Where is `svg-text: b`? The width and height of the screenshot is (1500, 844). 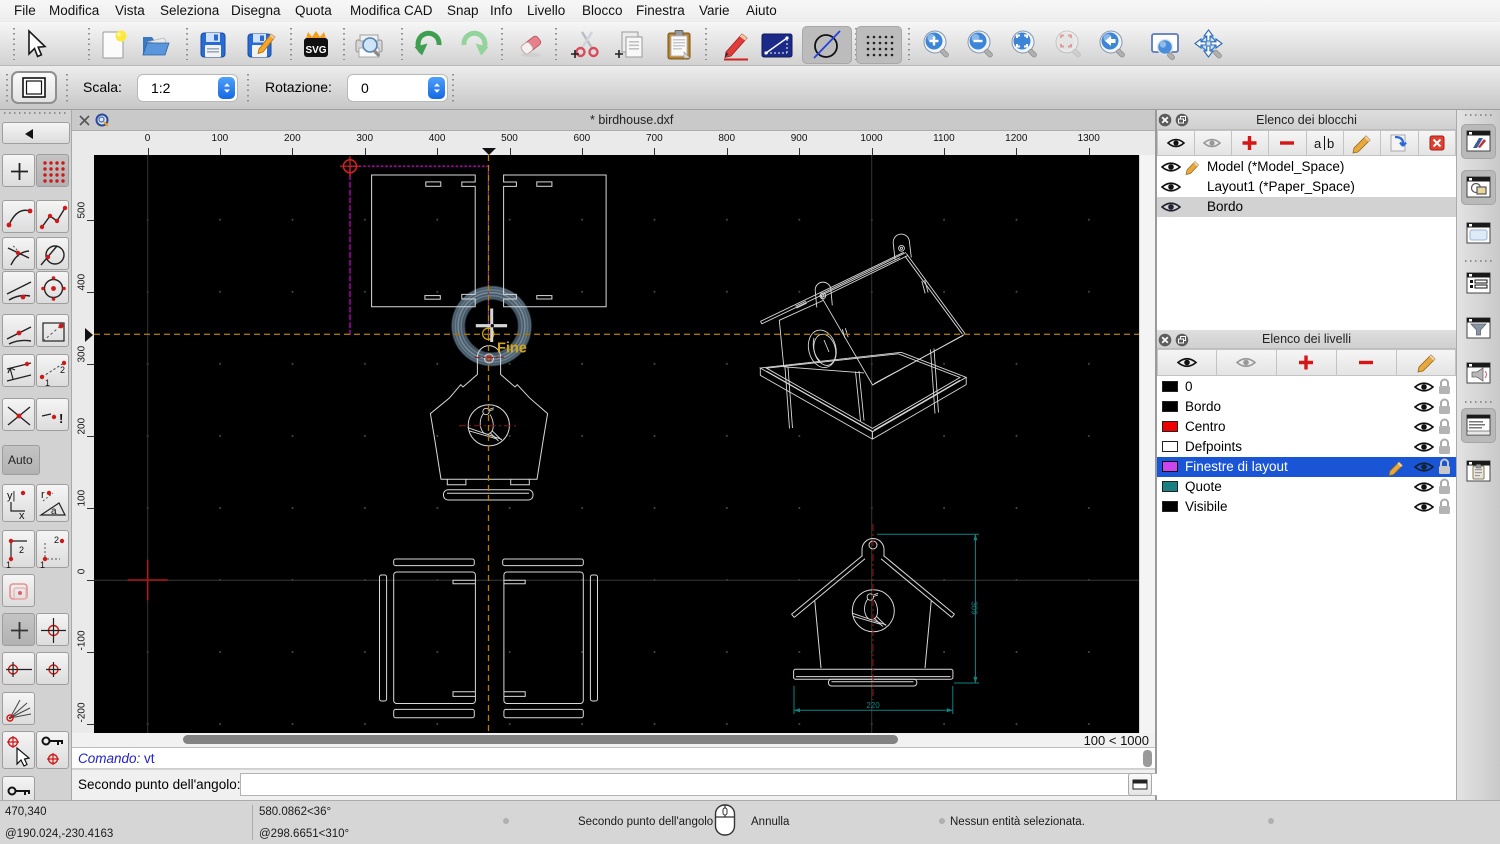 svg-text: b is located at coordinates (1330, 143).